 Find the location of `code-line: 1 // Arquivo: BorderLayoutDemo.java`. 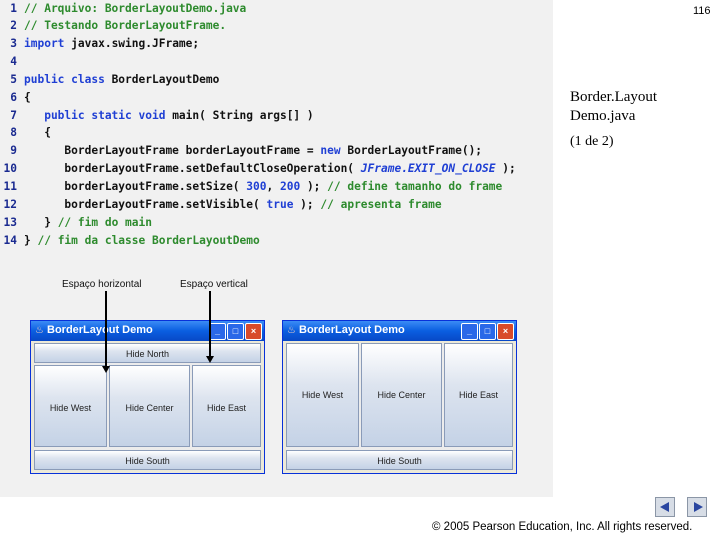

code-line: 1 // Arquivo: BorderLayoutDemo.java is located at coordinates (123, 9).